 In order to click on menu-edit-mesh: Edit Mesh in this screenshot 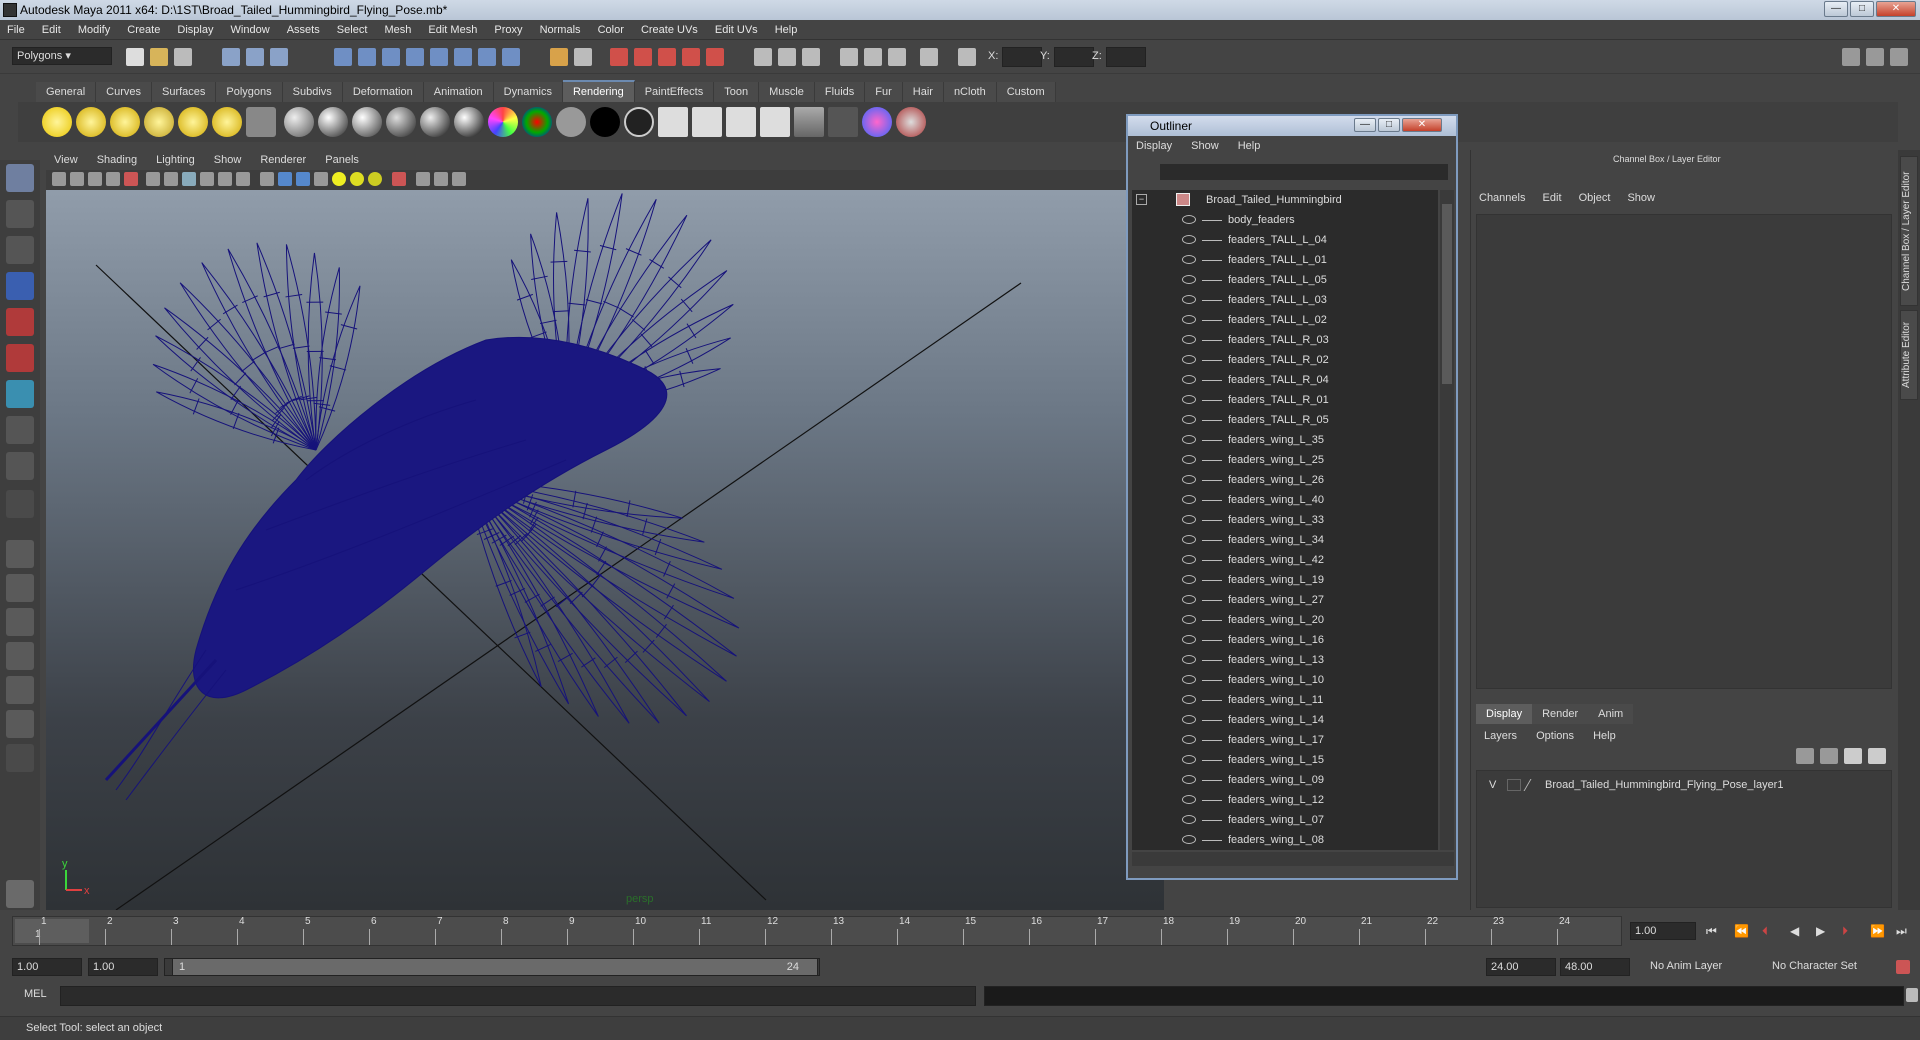, I will do `click(452, 30)`.